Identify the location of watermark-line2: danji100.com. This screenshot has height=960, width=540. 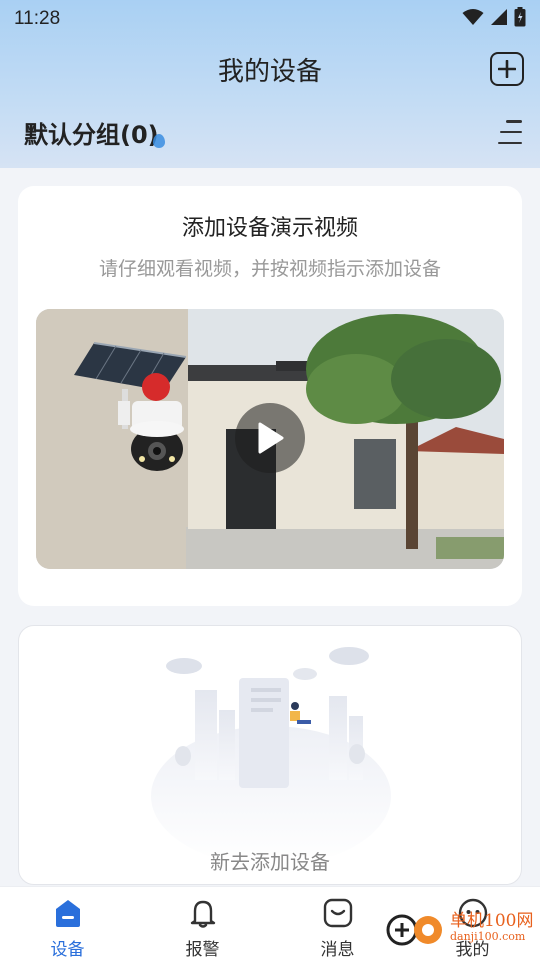
(488, 937).